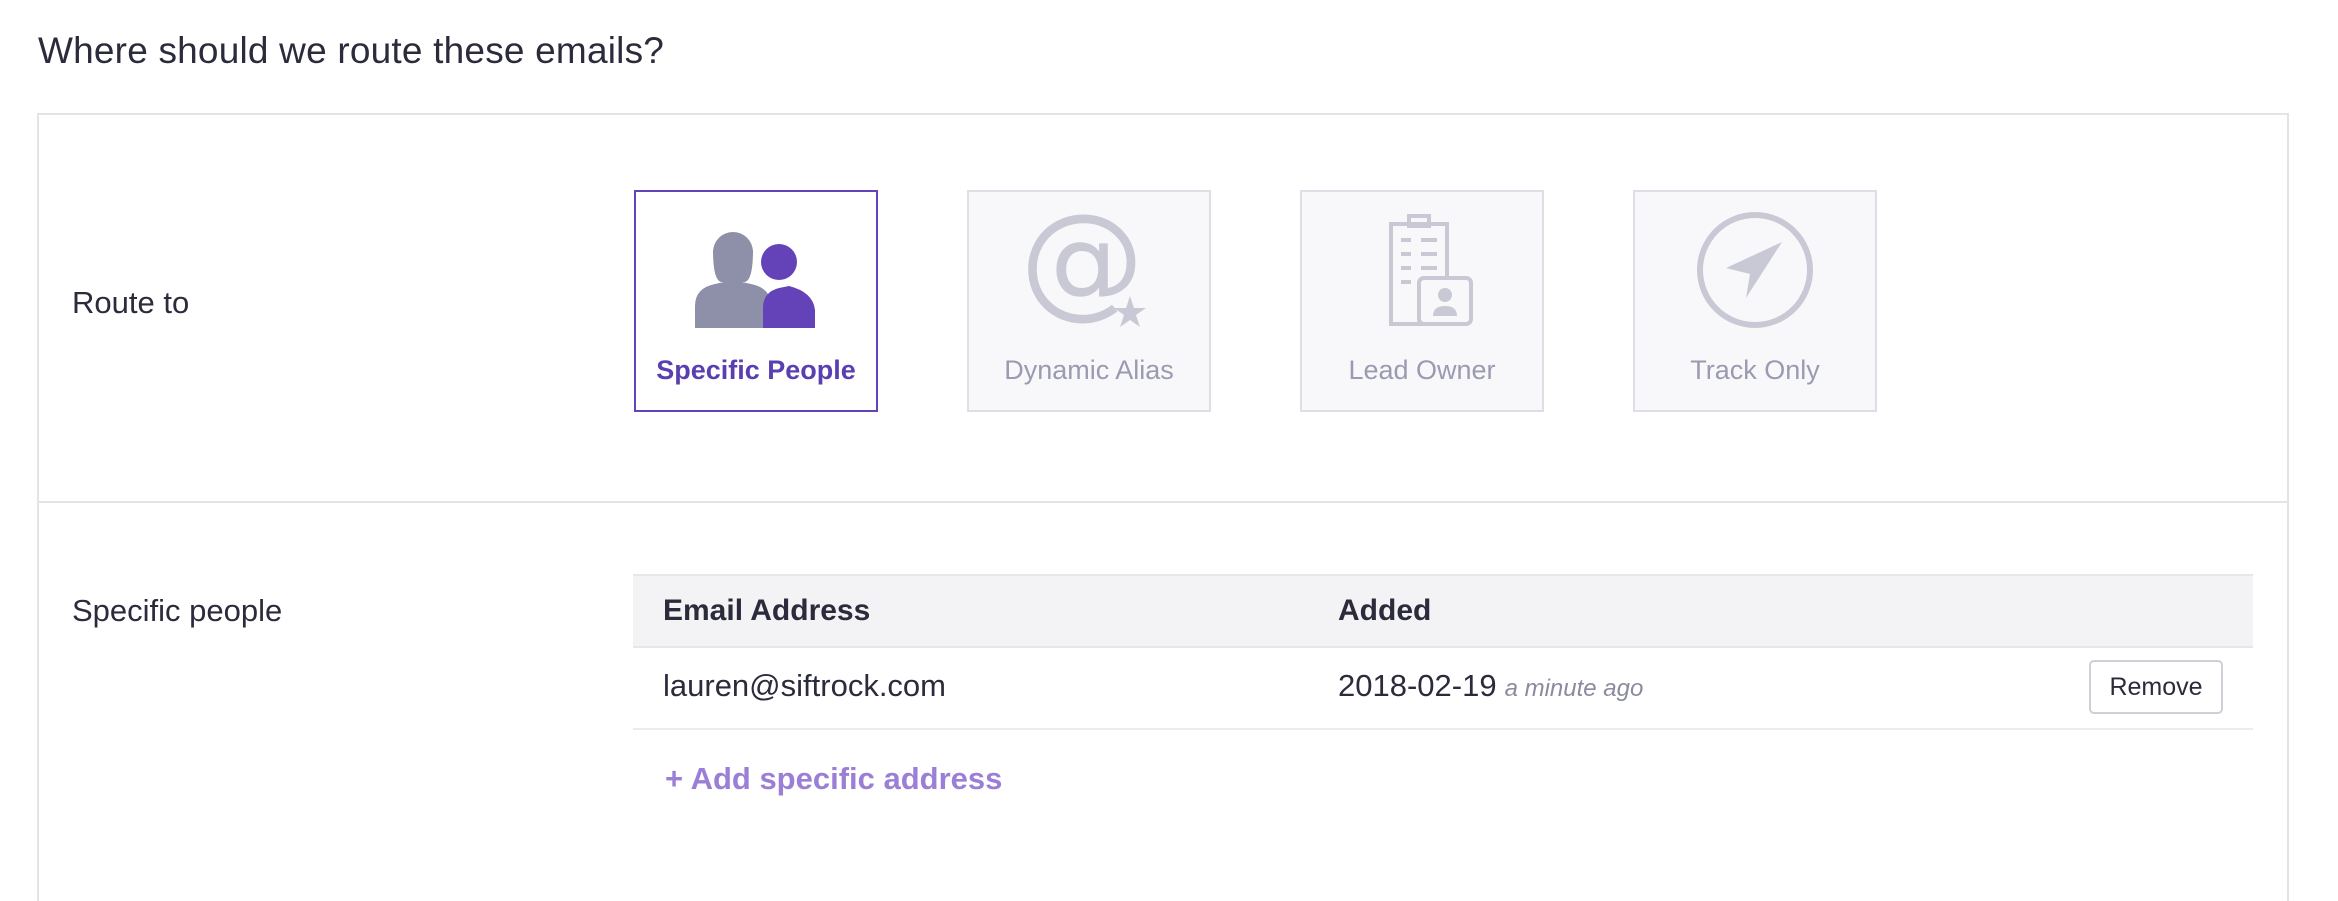  I want to click on route-option-track-only: Track Only, so click(1755, 301).